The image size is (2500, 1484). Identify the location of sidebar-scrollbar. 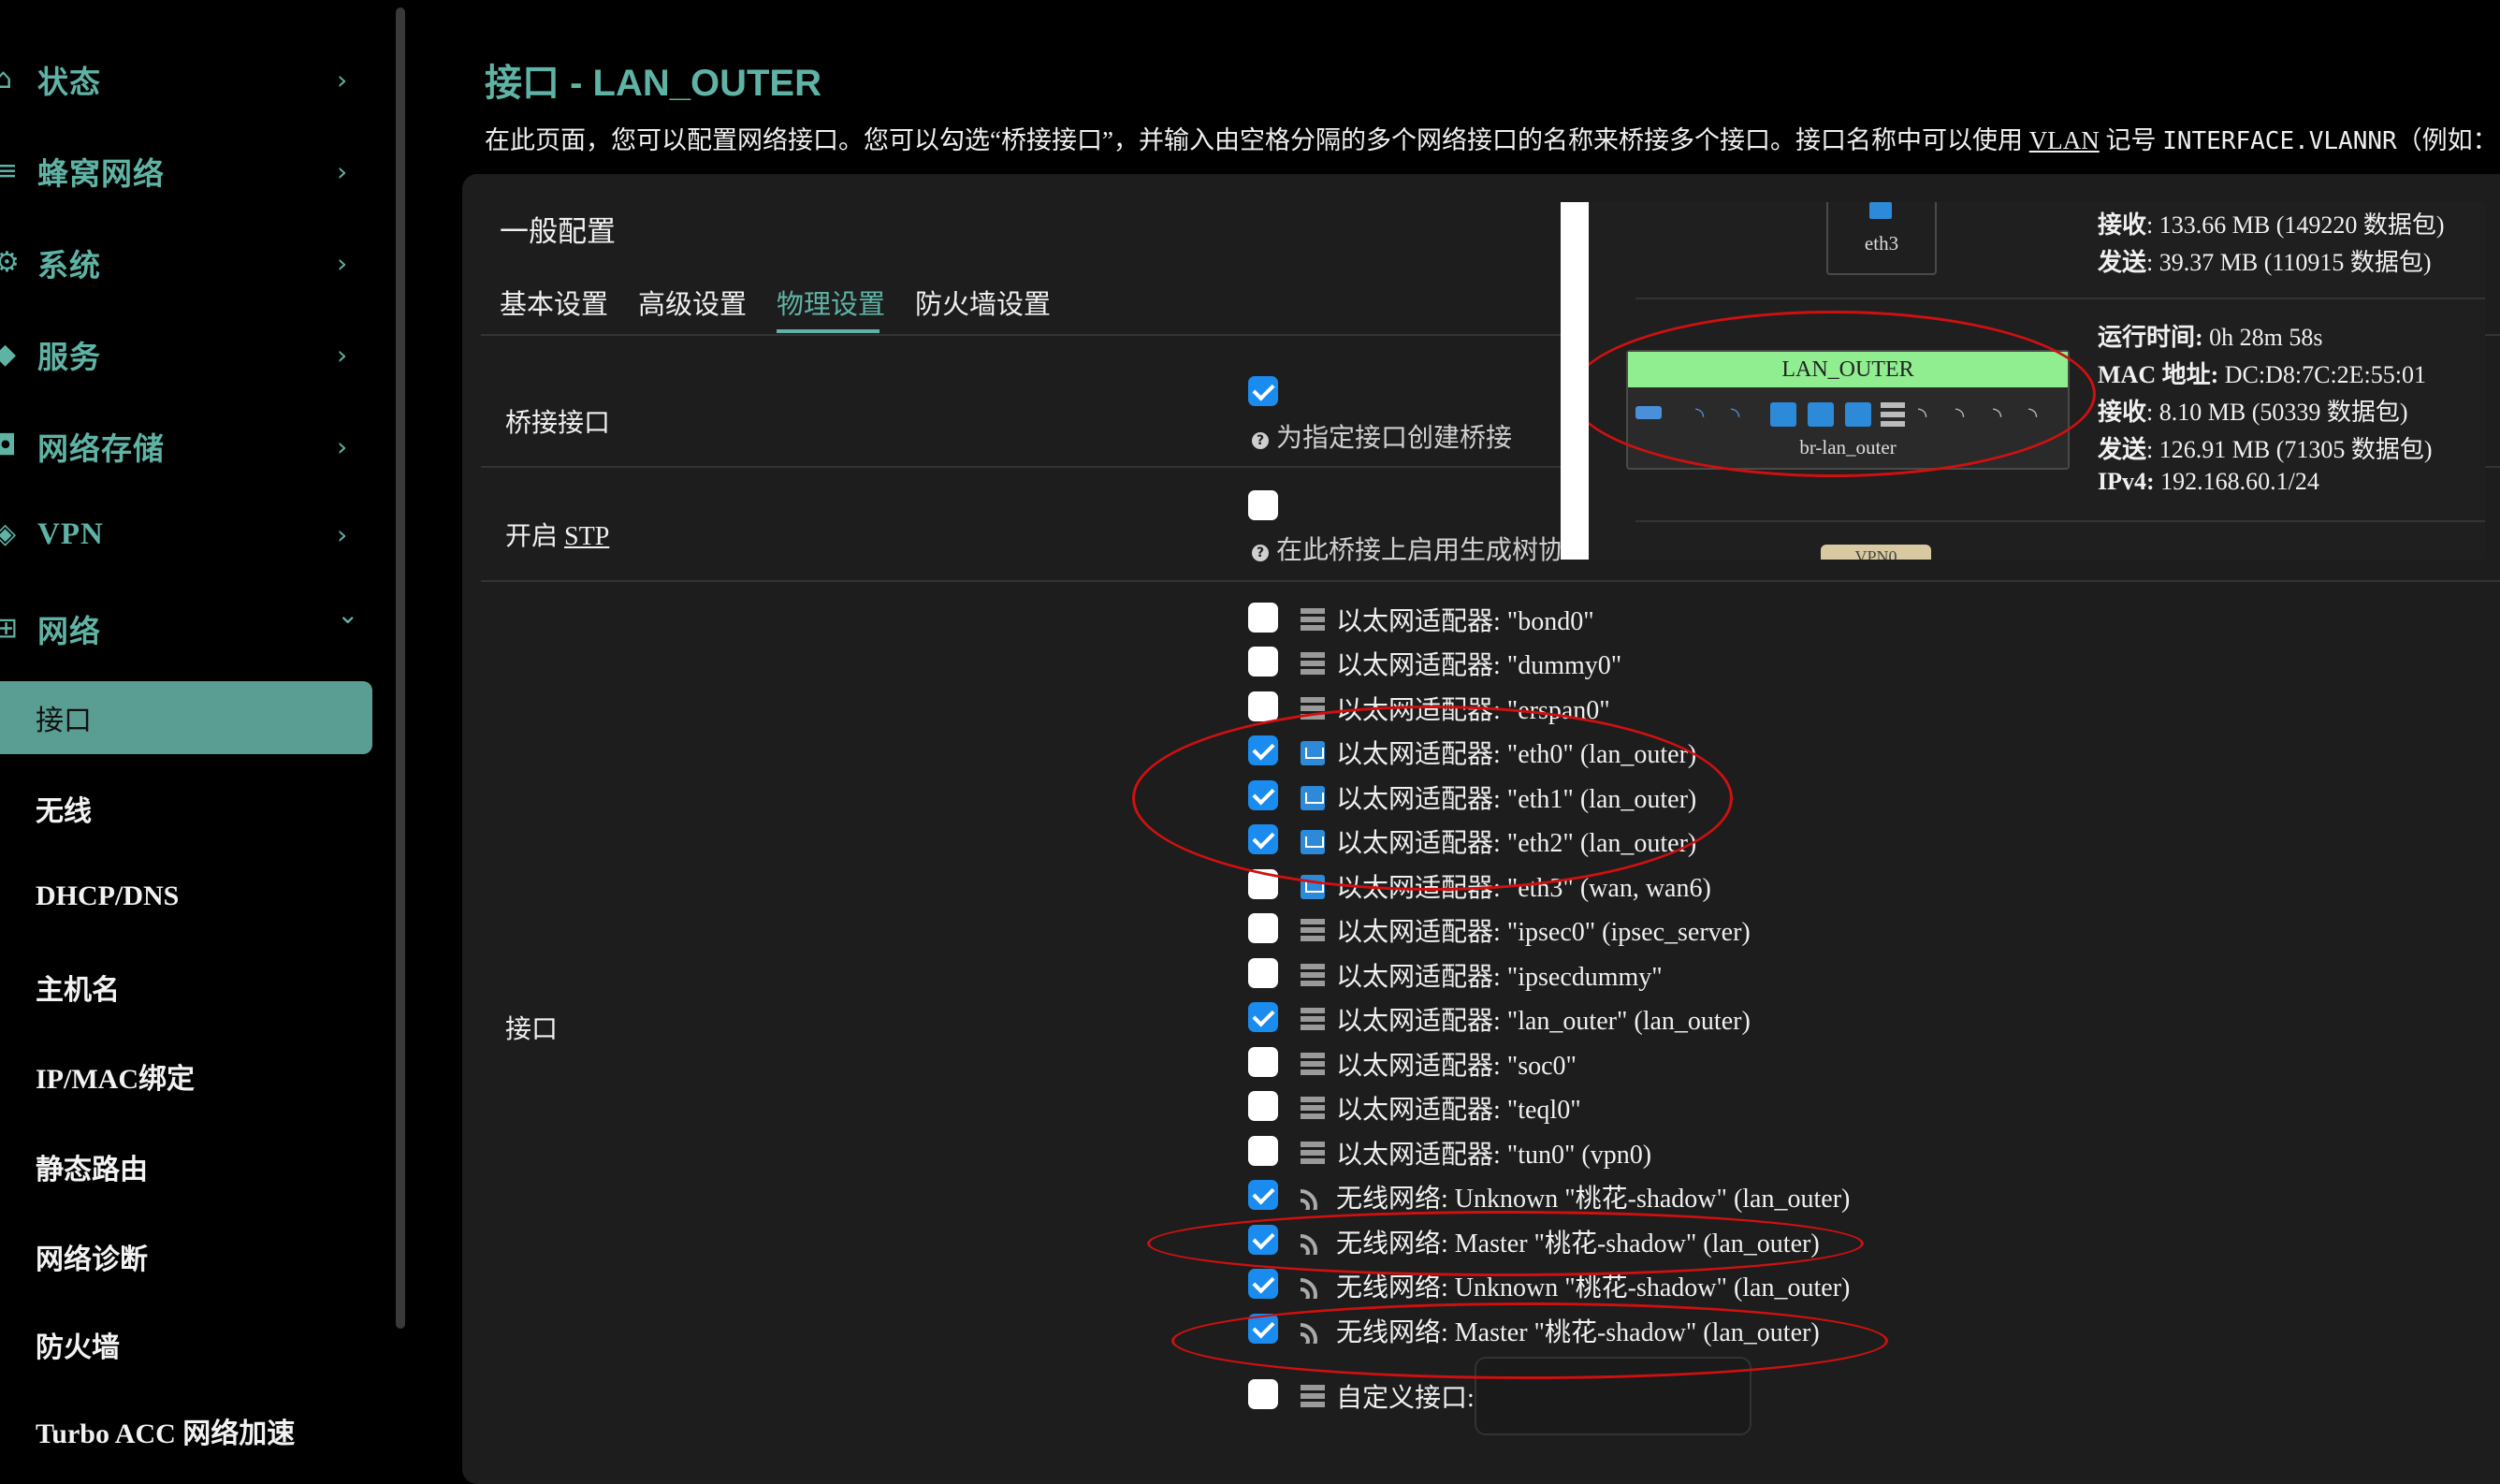
(400, 668).